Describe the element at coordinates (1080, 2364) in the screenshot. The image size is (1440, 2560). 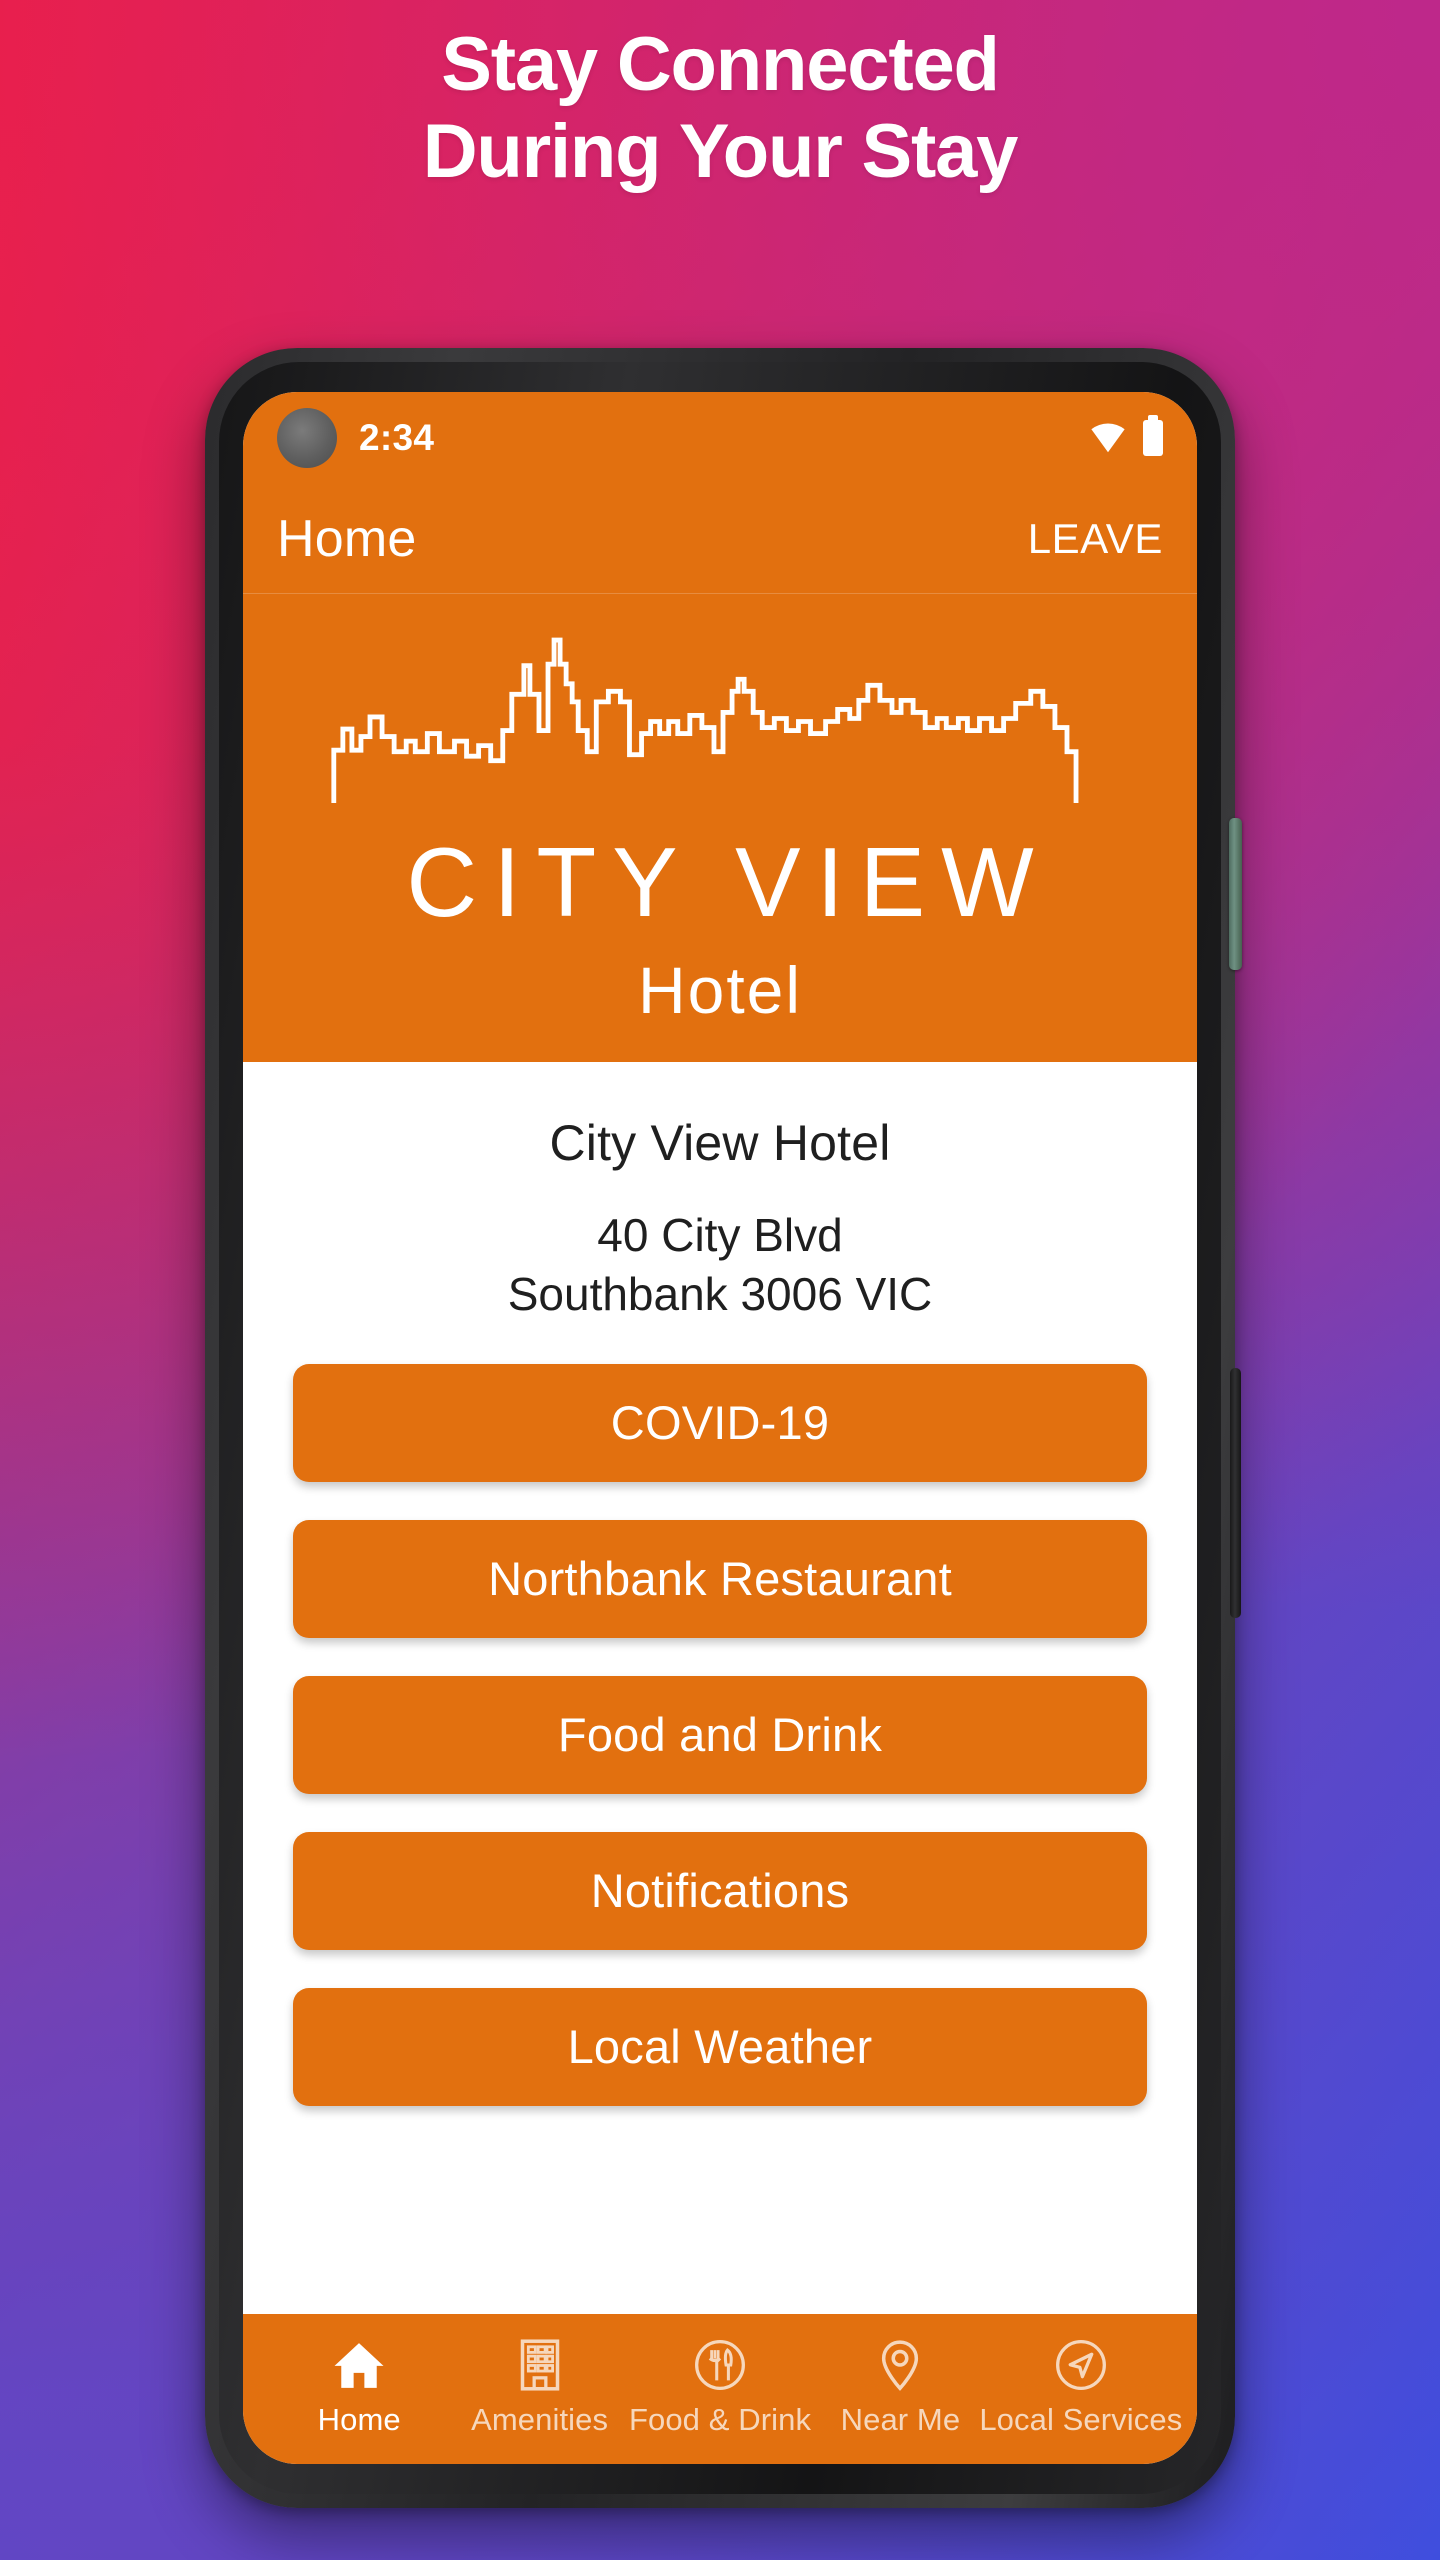
I see `navigation-arrow-circle-icon` at that location.